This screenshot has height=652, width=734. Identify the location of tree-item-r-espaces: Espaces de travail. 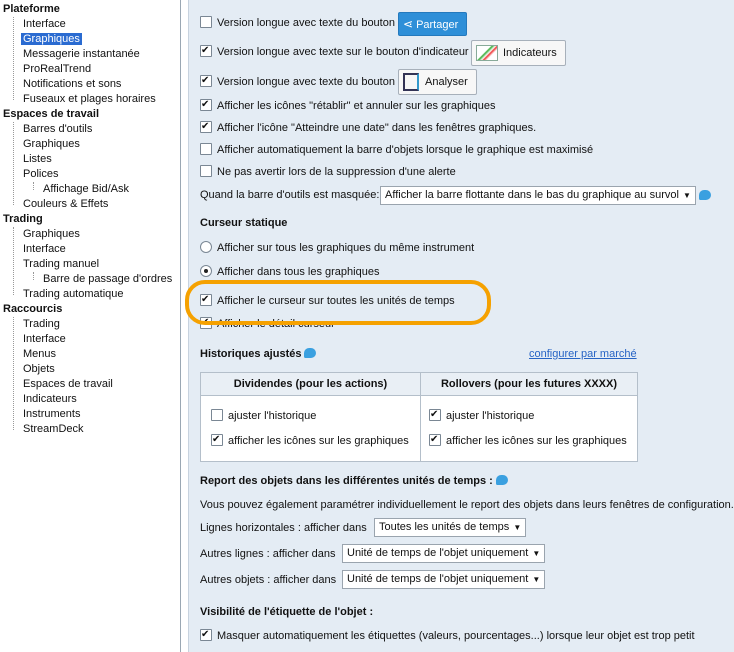
(68, 384).